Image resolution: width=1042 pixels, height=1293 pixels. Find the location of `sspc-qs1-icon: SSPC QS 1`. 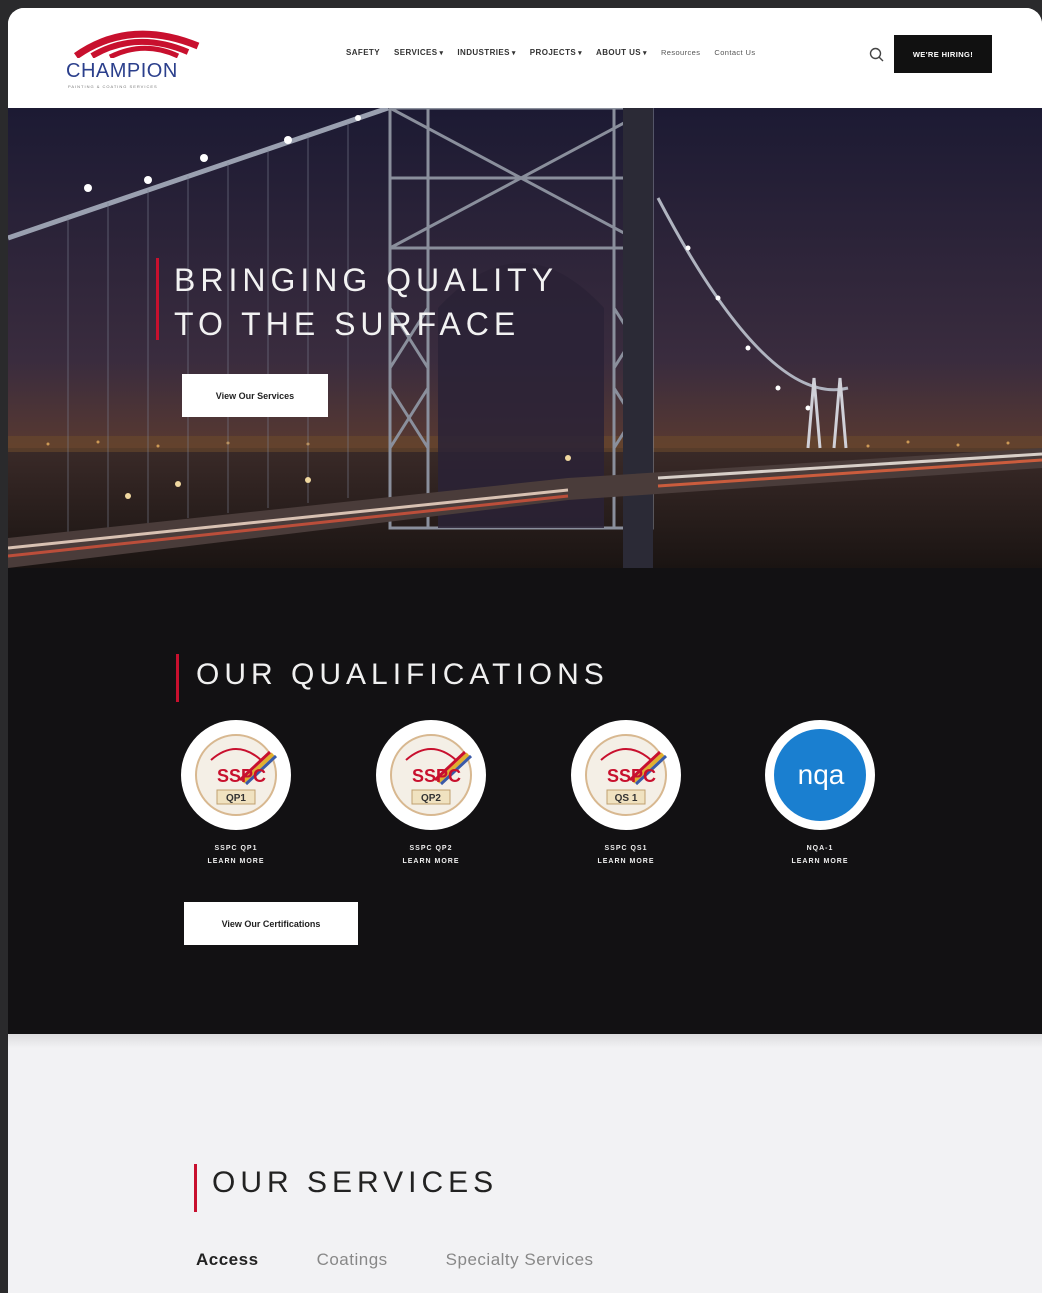

sspc-qs1-icon: SSPC QS 1 is located at coordinates (626, 775).